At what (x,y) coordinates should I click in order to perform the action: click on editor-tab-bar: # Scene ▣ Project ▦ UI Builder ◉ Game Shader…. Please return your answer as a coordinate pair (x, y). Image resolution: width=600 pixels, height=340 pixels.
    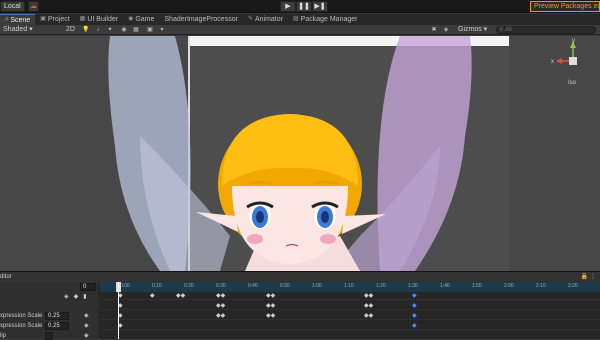
    Looking at the image, I should click on (300, 19).